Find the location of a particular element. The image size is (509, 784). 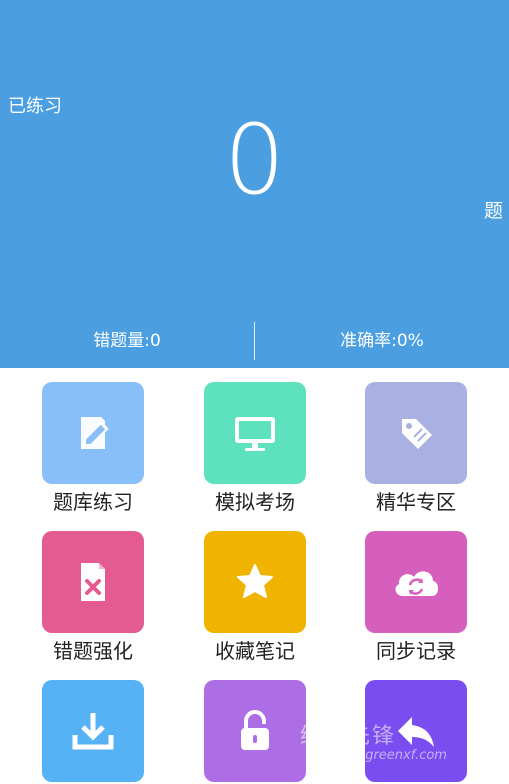

tile-essentials: 精华专区 is located at coordinates (416, 448).